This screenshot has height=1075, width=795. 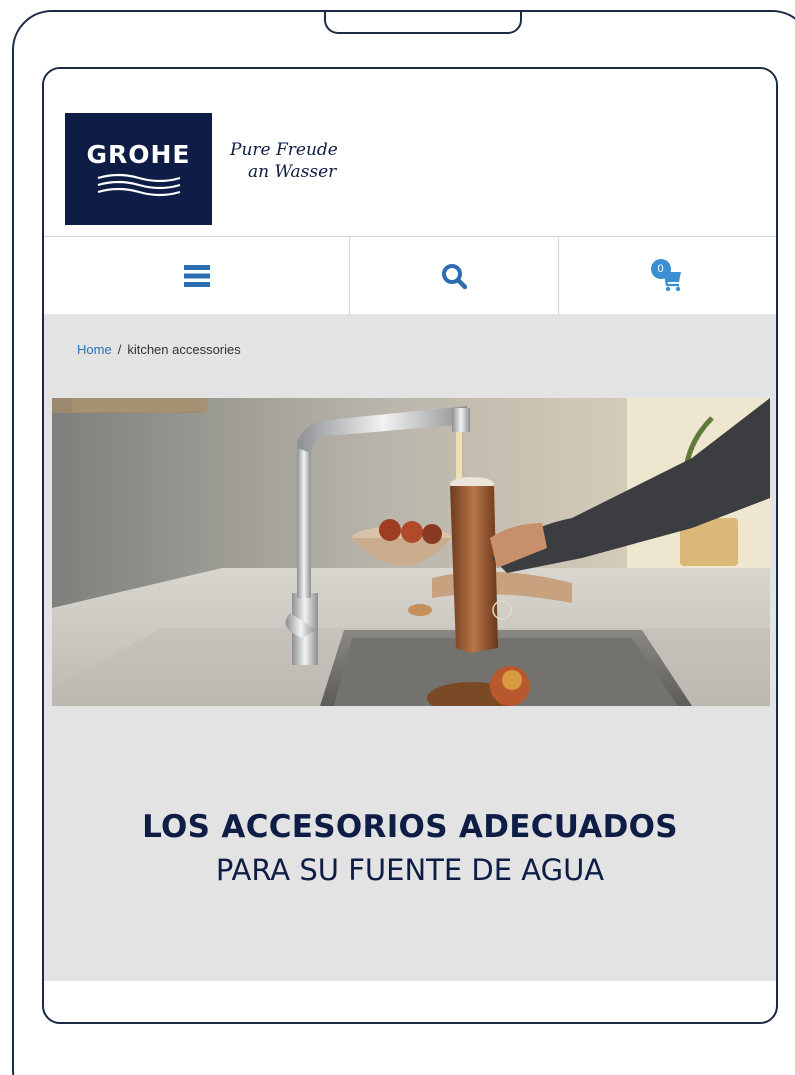 I want to click on waves-icon, so click(x=138, y=184).